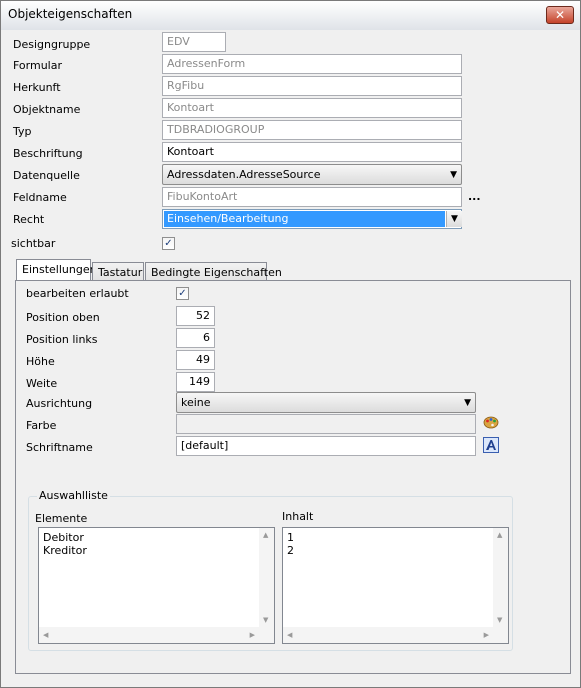 The width and height of the screenshot is (581, 688). What do you see at coordinates (38, 65) in the screenshot?
I see `formular-label: Formular` at bounding box center [38, 65].